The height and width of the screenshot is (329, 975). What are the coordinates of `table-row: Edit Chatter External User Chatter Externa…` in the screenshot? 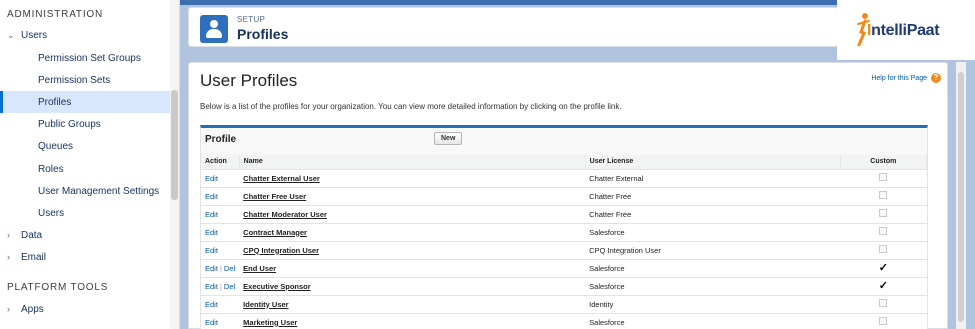 It's located at (564, 178).